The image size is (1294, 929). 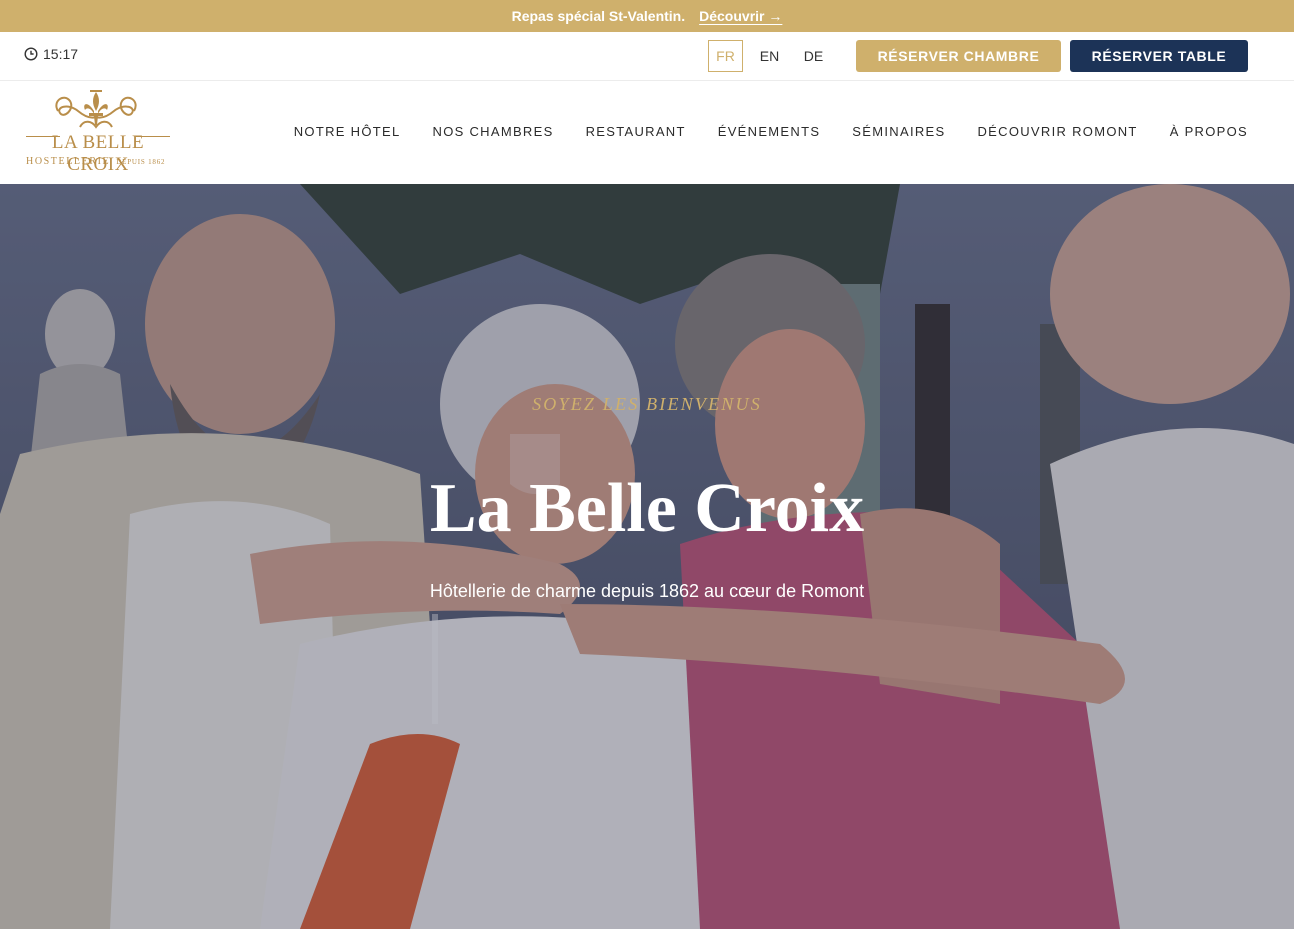 I want to click on clock-icon, so click(x=31, y=54).